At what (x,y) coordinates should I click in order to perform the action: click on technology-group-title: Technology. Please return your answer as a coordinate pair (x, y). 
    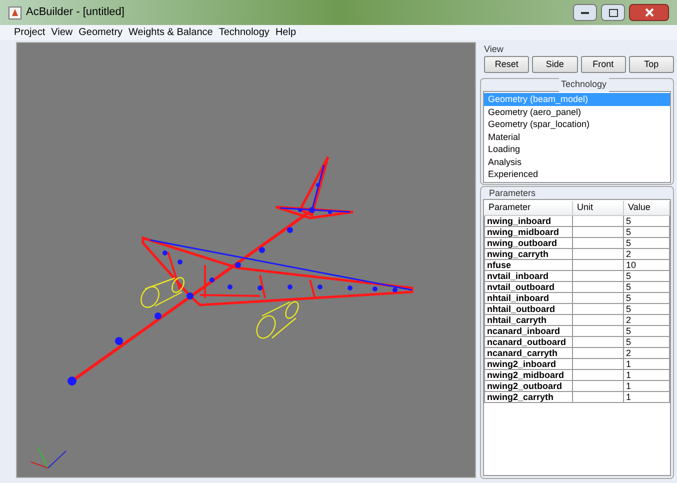
    Looking at the image, I should click on (584, 85).